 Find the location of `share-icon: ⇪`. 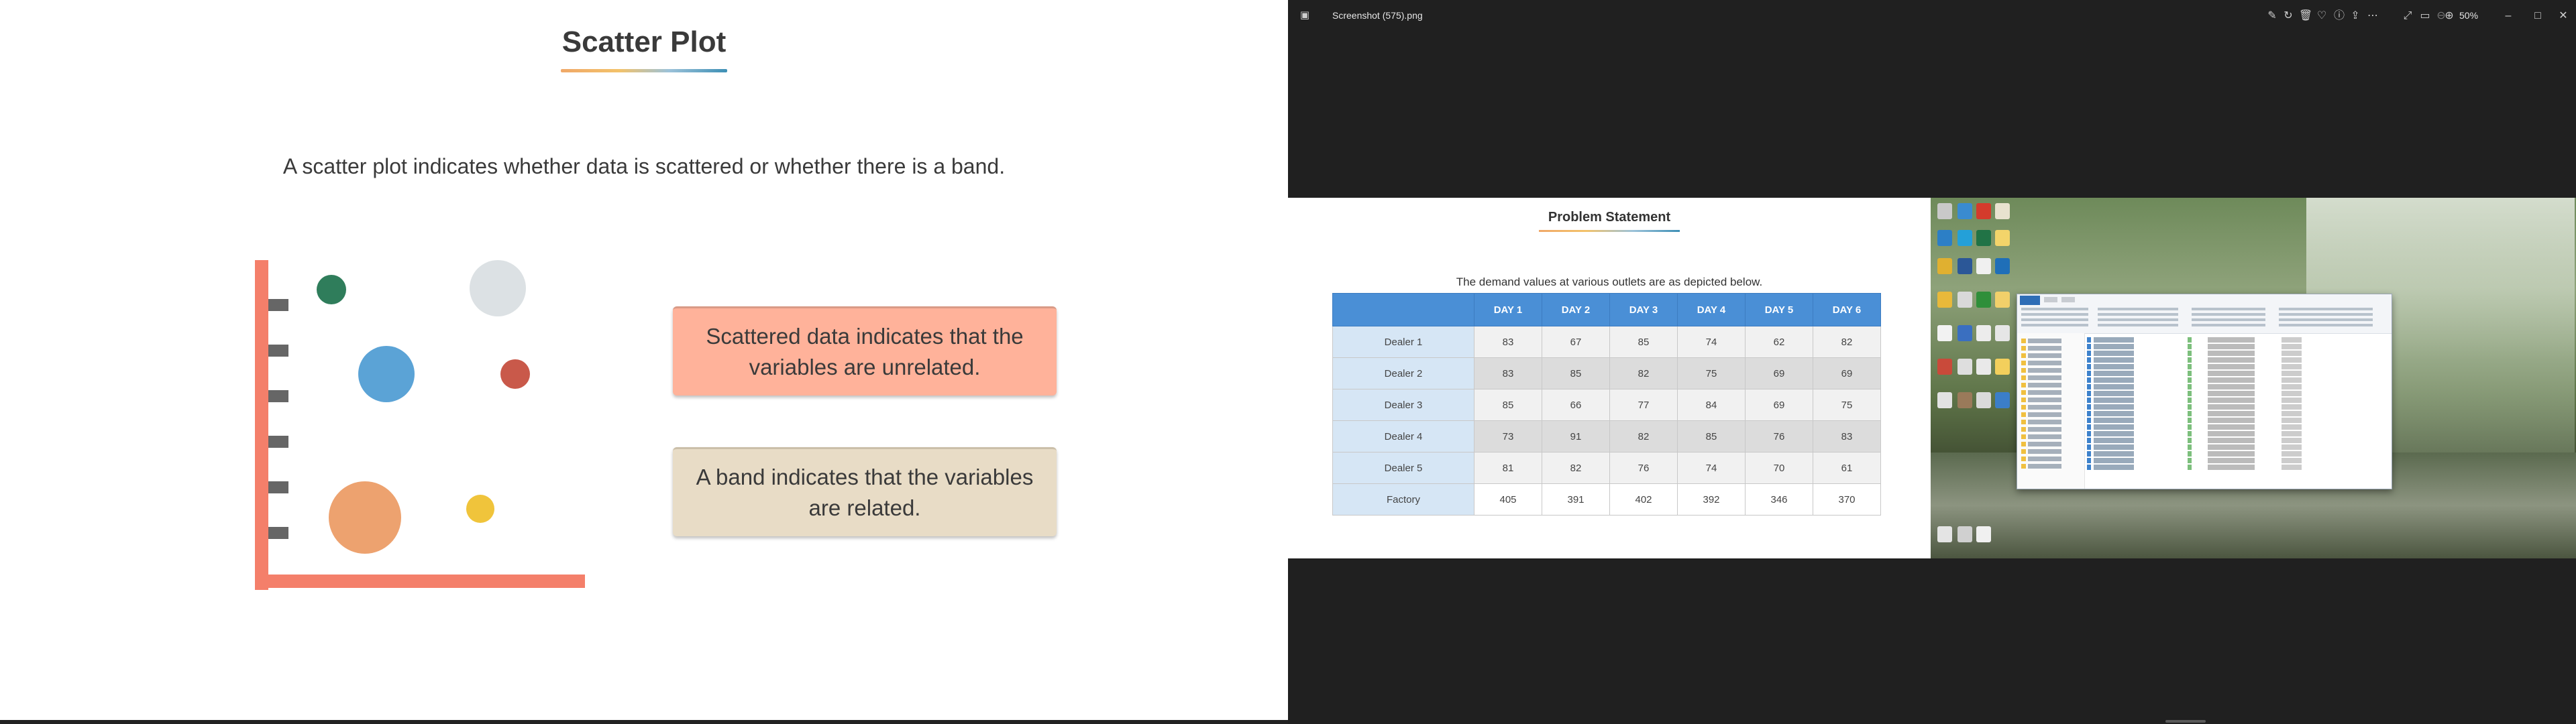

share-icon: ⇪ is located at coordinates (2355, 16).